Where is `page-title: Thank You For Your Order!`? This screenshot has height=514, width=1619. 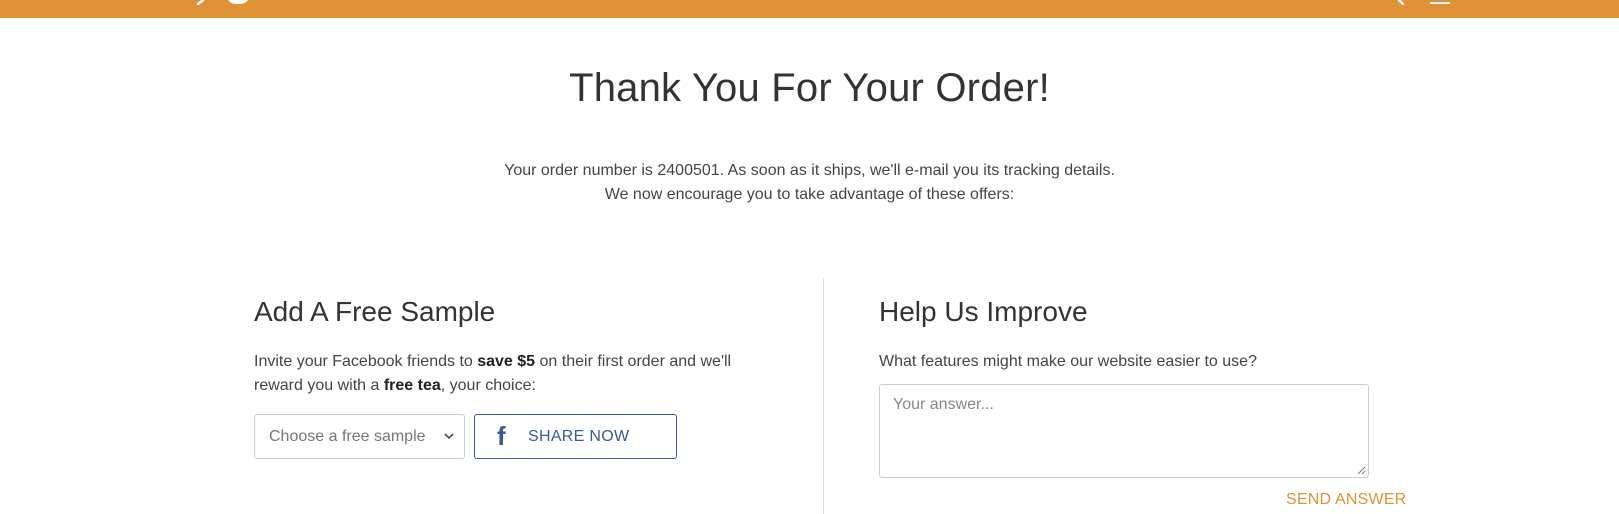
page-title: Thank You For Your Order! is located at coordinates (809, 88).